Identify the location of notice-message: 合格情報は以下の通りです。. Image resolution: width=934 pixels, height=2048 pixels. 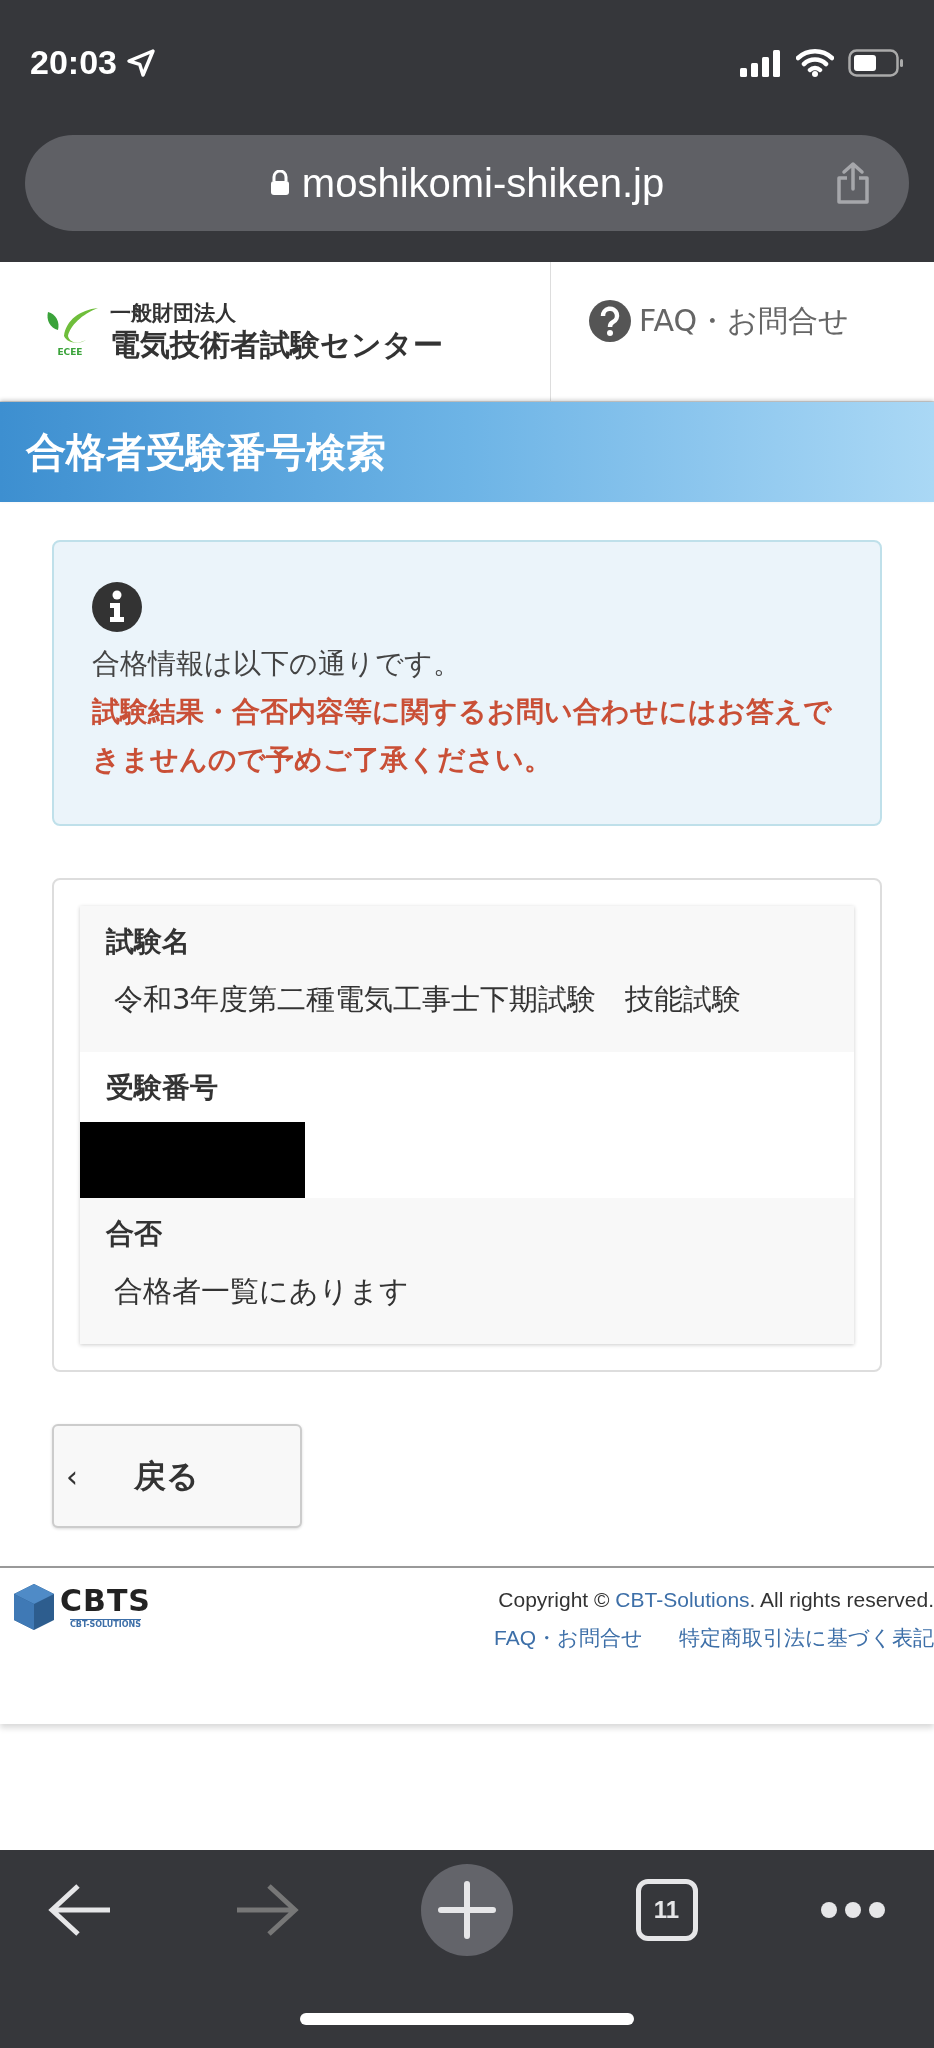
(277, 664).